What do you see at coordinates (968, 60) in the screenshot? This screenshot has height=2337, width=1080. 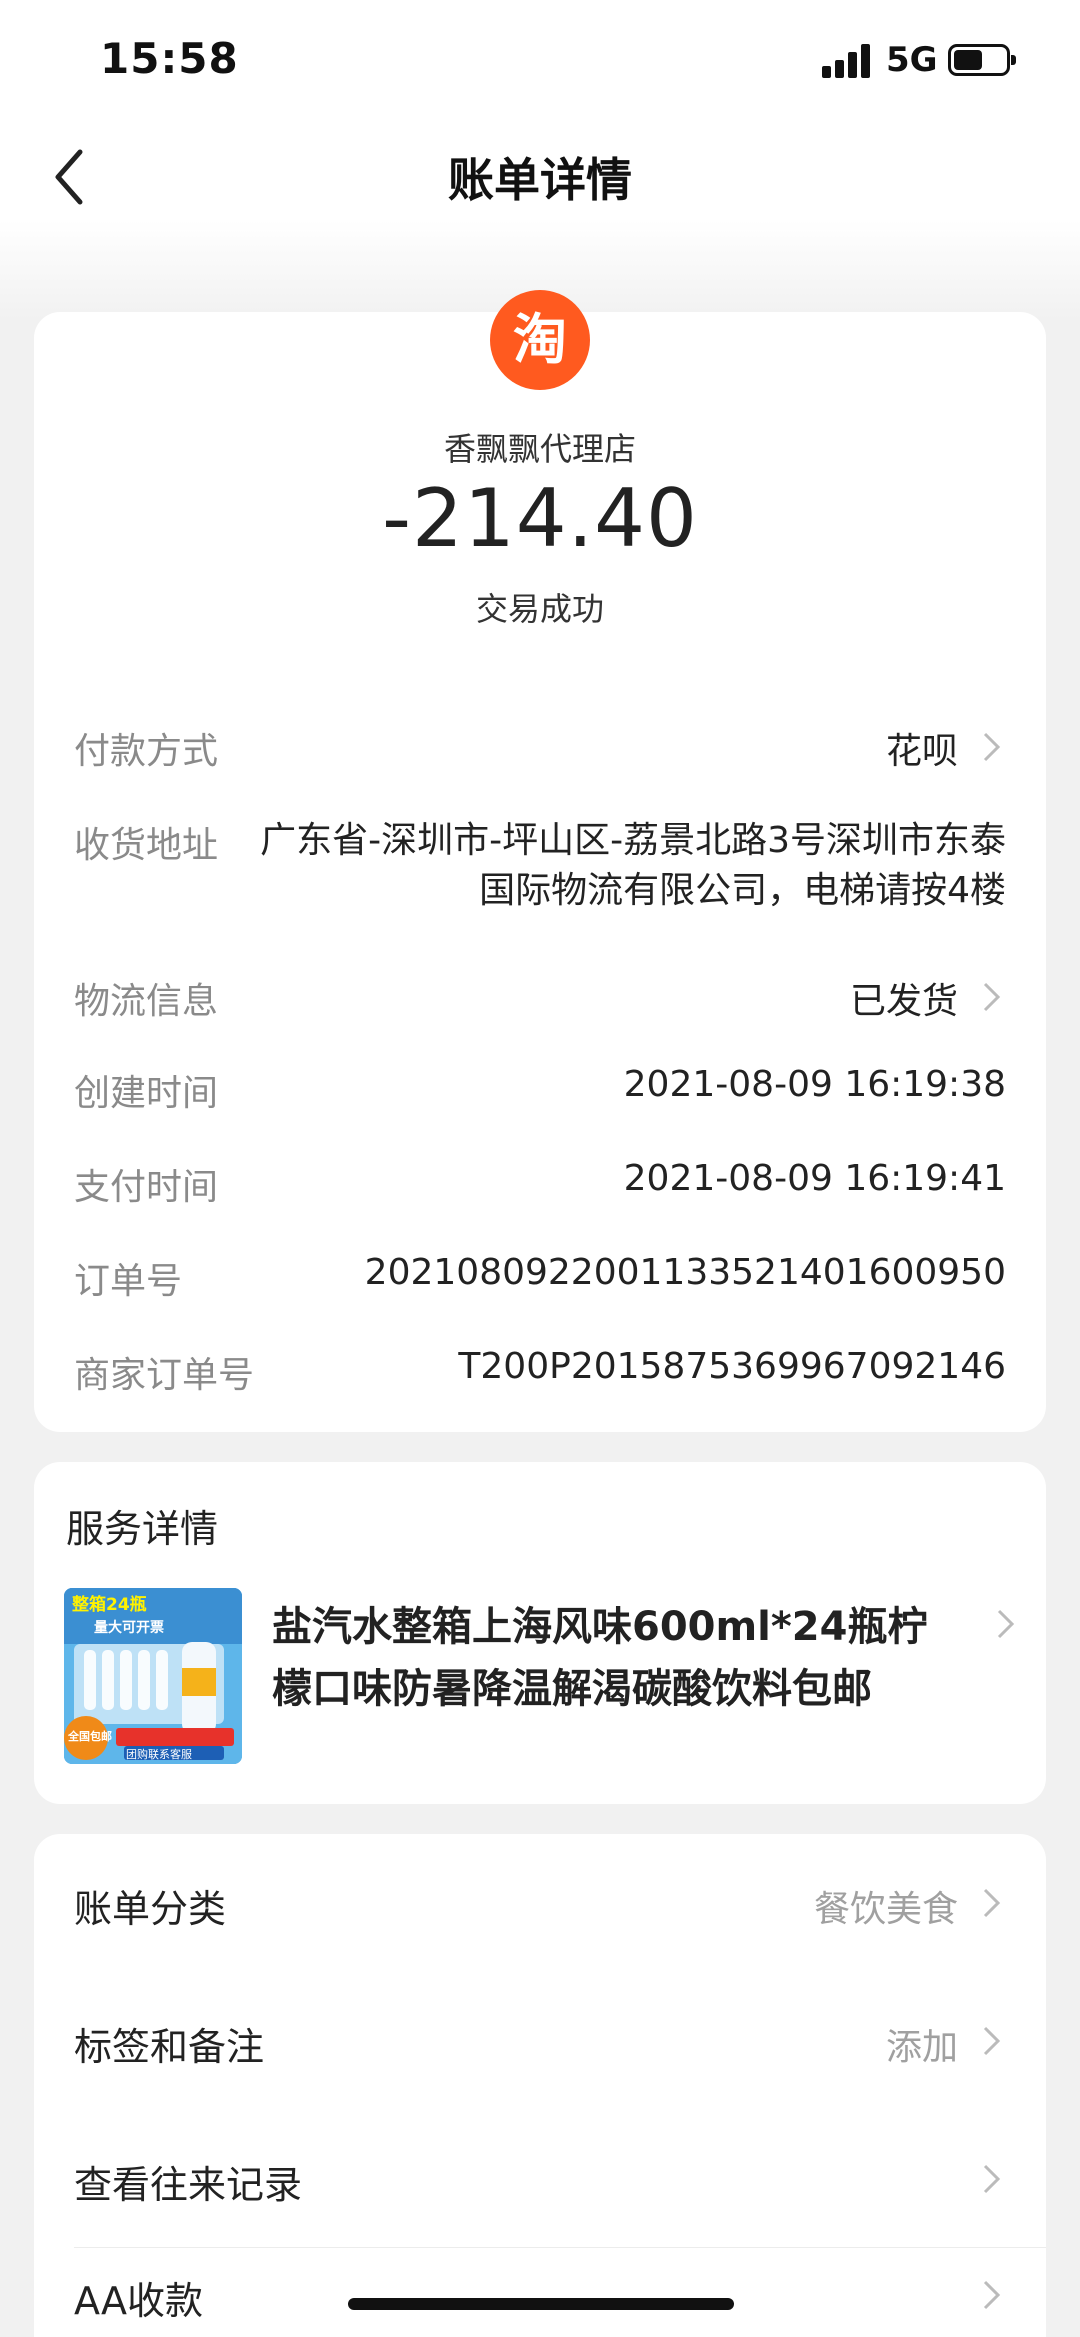 I see `battery-level` at bounding box center [968, 60].